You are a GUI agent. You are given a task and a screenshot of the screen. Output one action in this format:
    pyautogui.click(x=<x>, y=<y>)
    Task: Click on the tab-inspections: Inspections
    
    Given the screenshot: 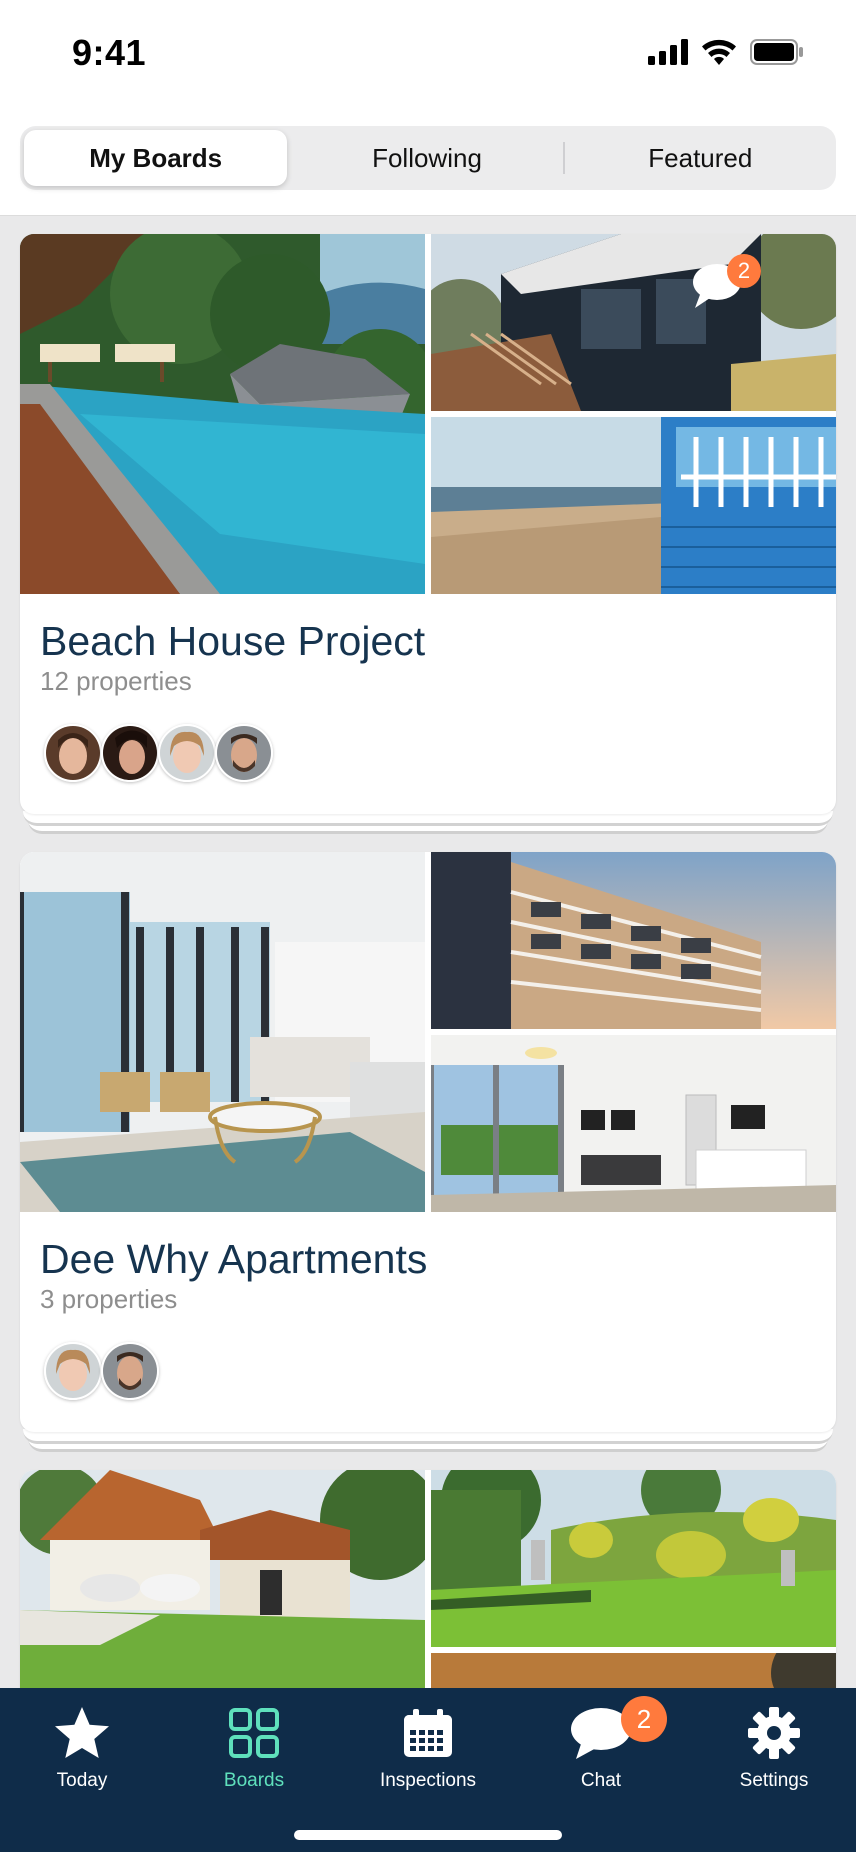 What is the action you would take?
    pyautogui.click(x=428, y=1758)
    